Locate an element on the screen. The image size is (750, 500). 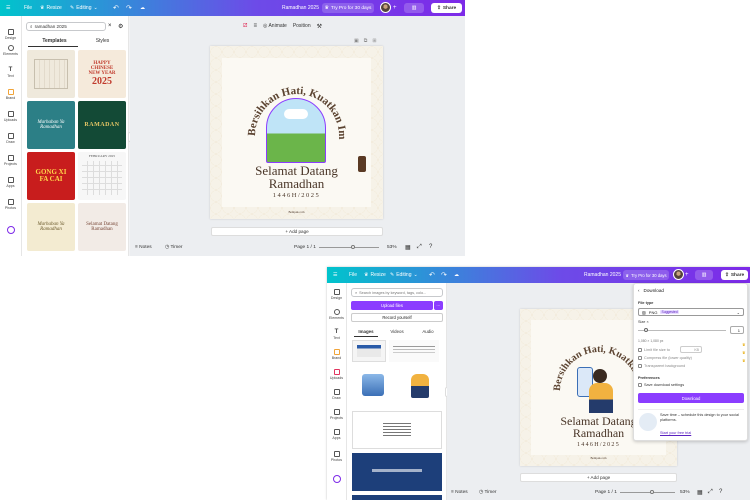
save-settings-row: Save download settings is located at coordinates (661, 385).